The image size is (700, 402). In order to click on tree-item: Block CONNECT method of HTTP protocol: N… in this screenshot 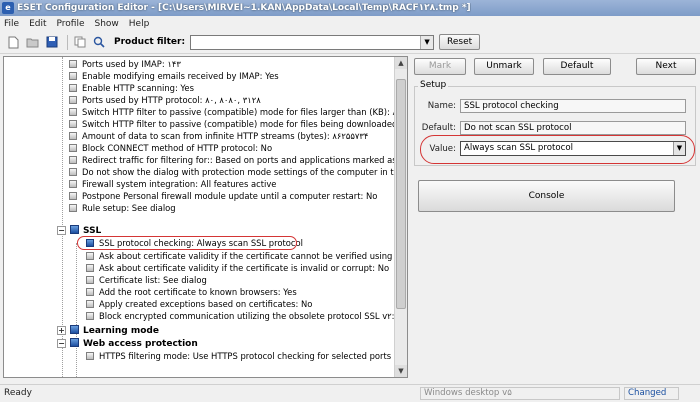, I will do `click(170, 148)`.